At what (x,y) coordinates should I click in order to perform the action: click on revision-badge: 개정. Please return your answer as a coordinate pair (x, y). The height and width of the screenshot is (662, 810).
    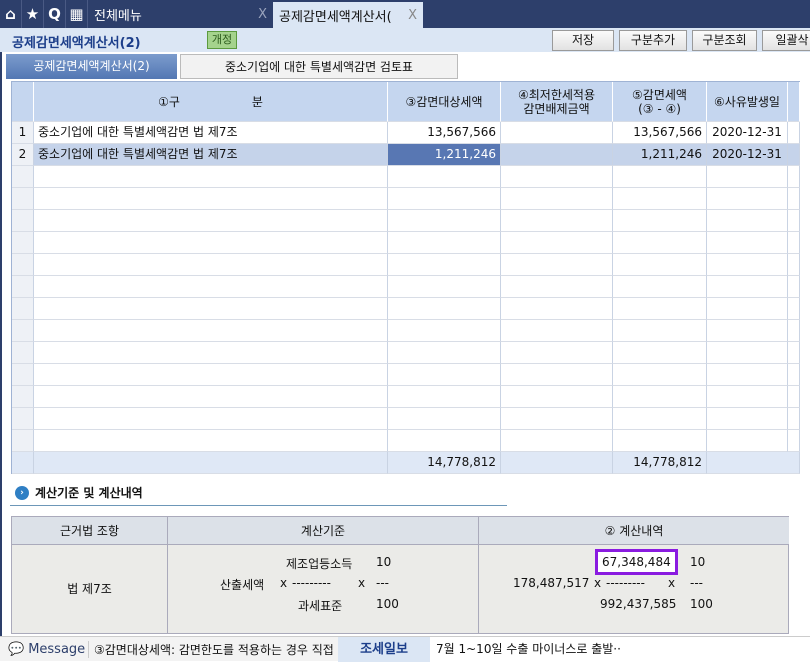
    Looking at the image, I should click on (222, 40).